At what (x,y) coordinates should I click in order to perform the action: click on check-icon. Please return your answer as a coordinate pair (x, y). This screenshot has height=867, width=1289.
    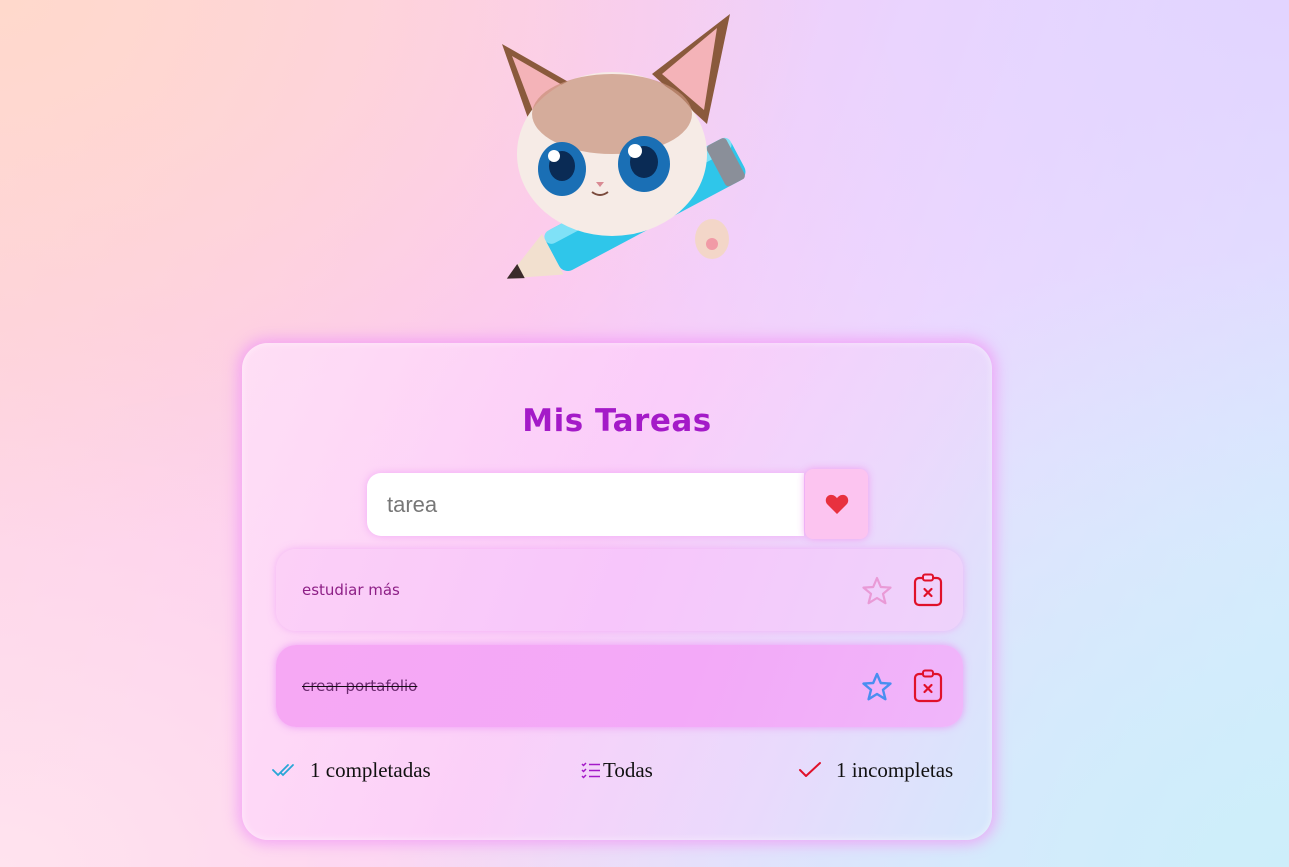
    Looking at the image, I should click on (810, 769).